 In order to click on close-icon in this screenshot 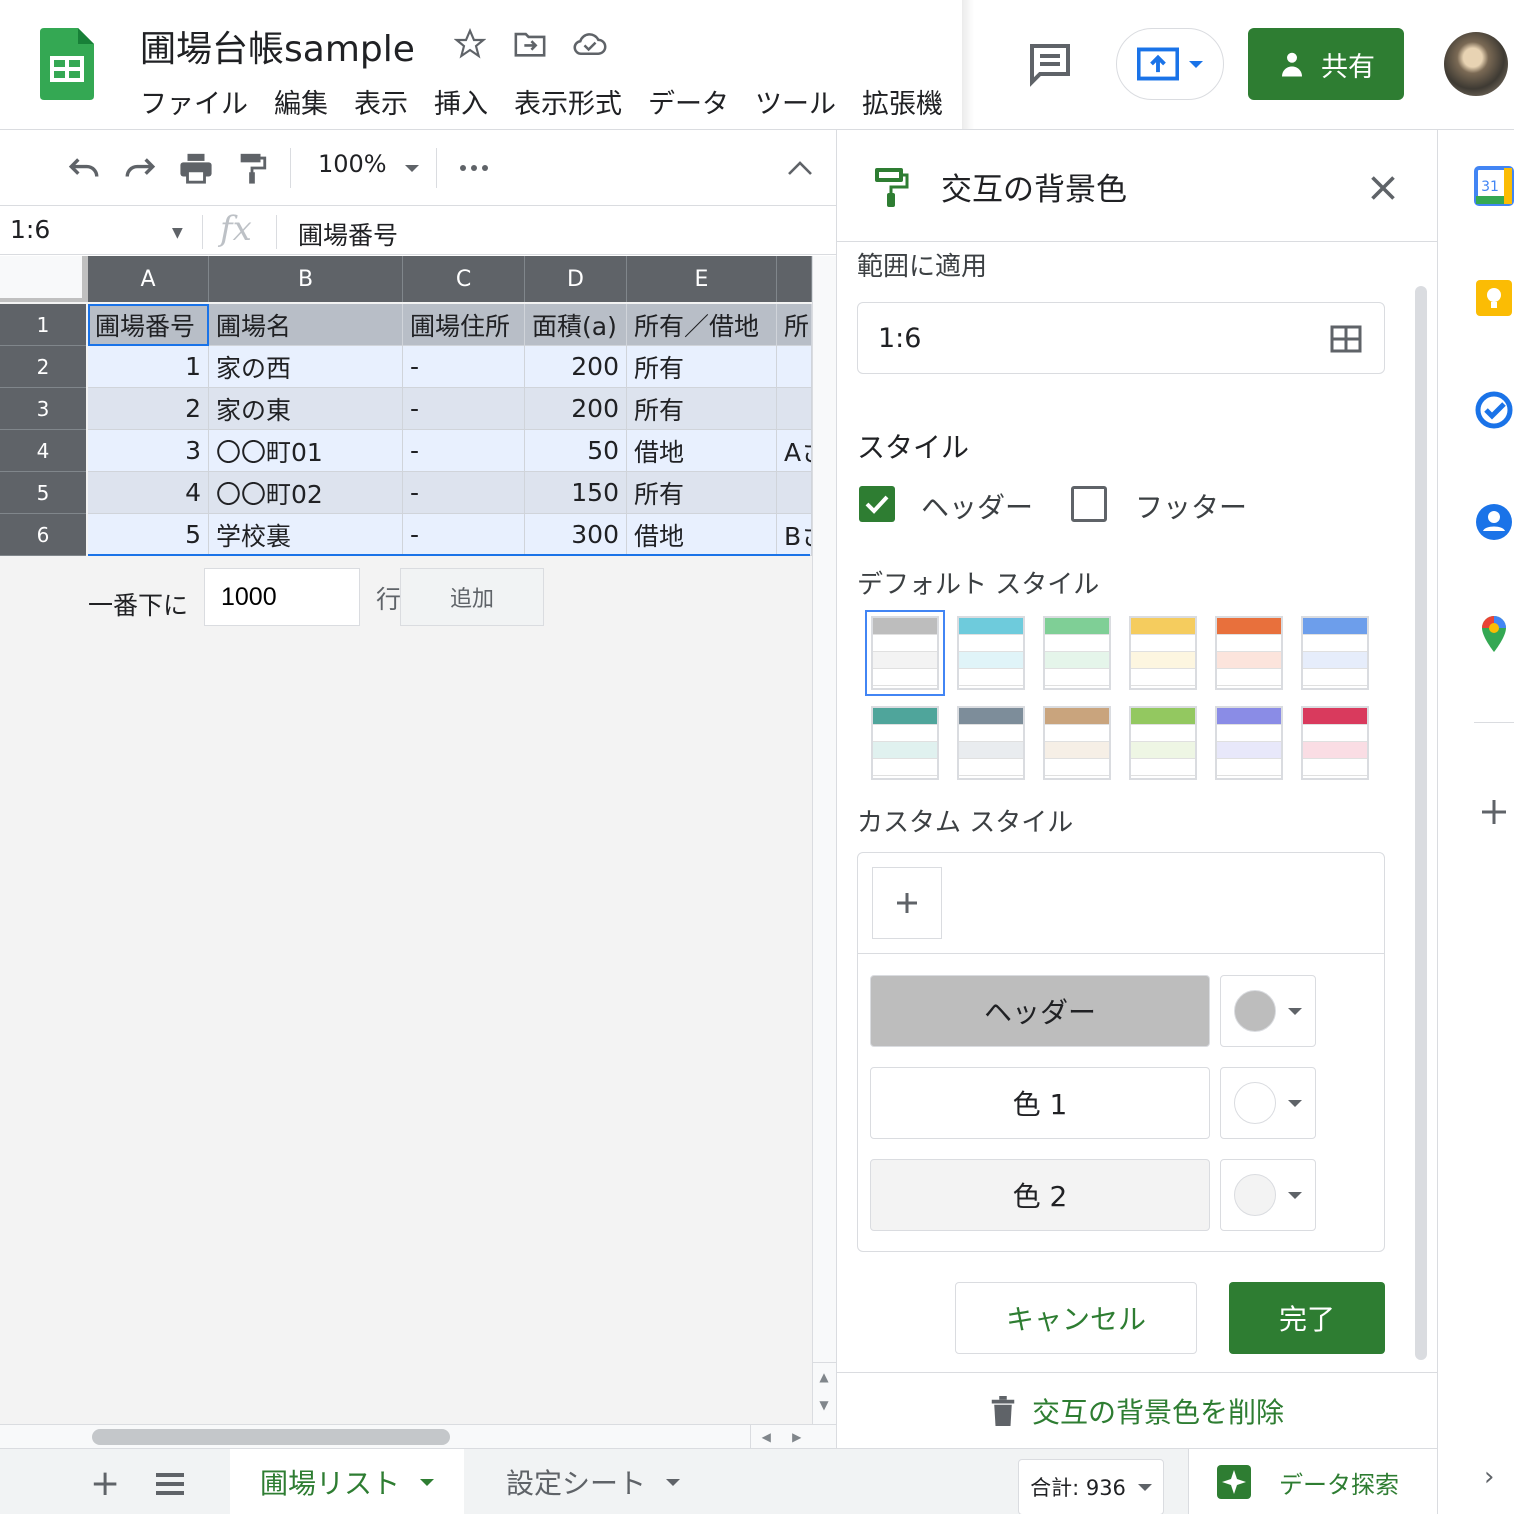, I will do `click(1383, 188)`.